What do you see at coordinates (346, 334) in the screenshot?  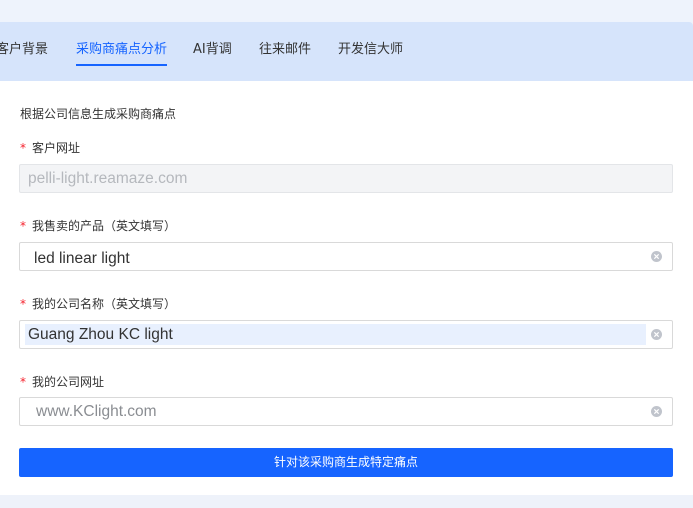 I see `company-name-field: Guang Zhou KC light` at bounding box center [346, 334].